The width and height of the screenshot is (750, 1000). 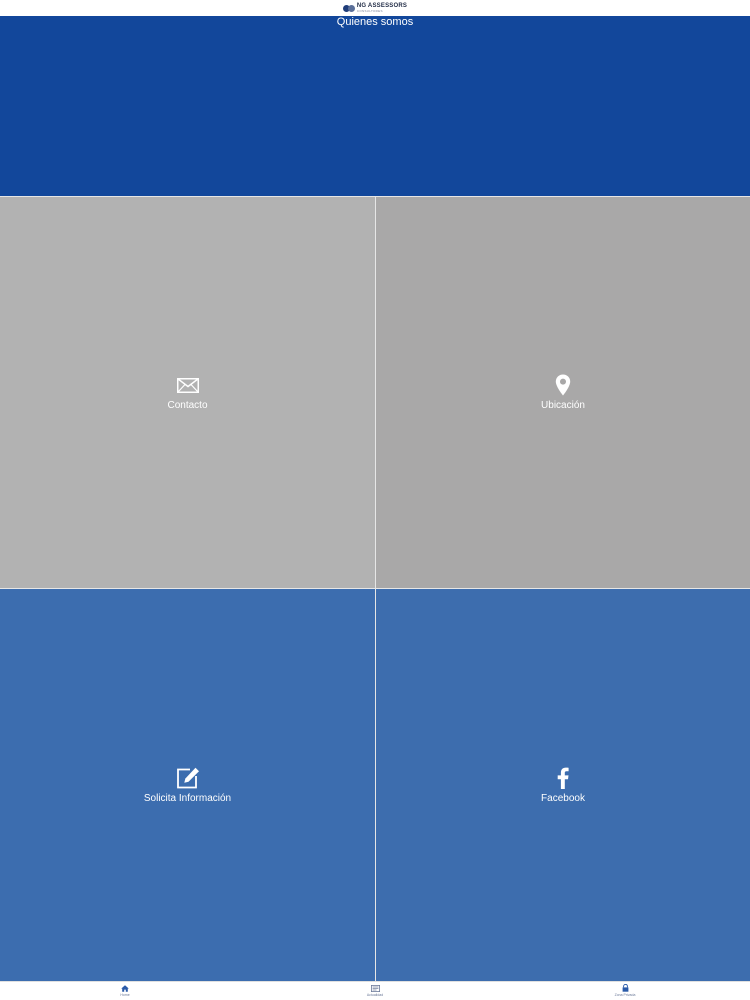 I want to click on facebook-label: Facebook, so click(x=563, y=798).